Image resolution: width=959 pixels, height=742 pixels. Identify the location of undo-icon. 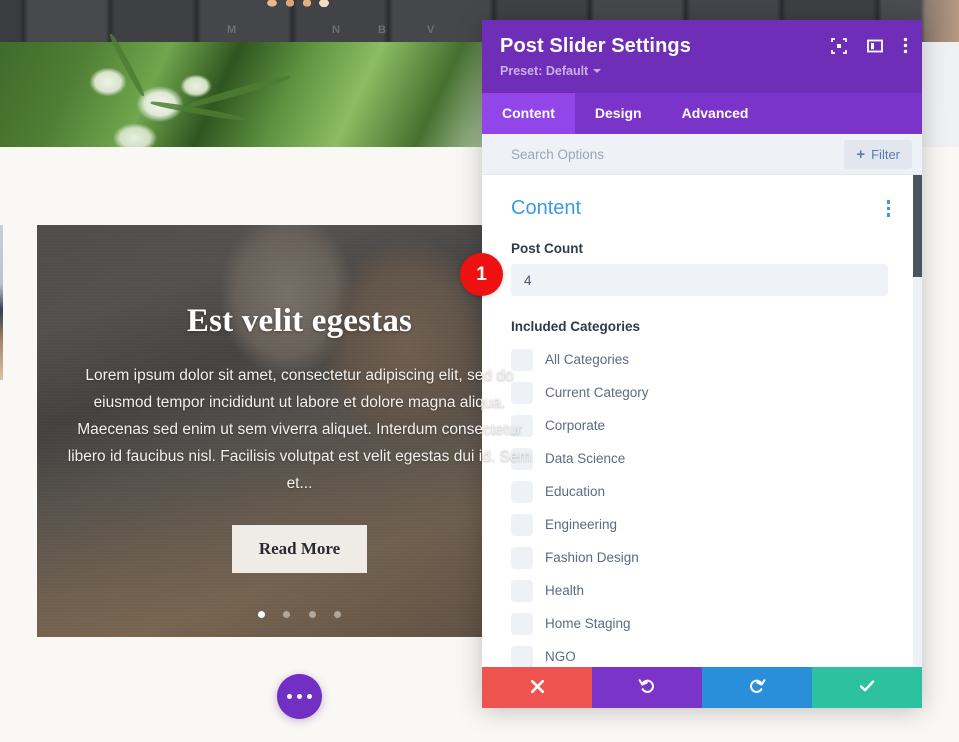
(647, 687).